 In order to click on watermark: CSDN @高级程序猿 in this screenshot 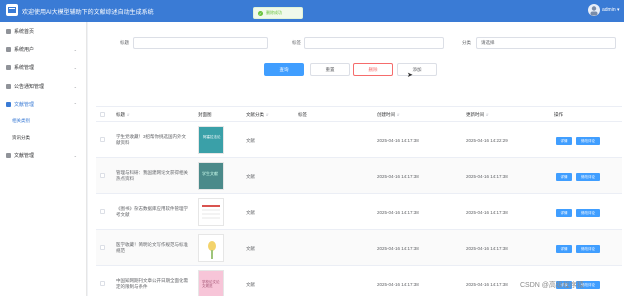, I will do `click(552, 285)`.